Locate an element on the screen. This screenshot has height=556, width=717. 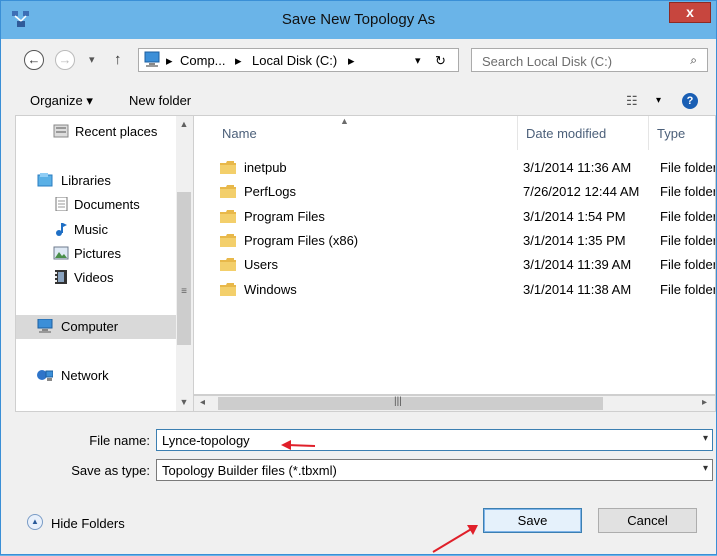
nav-label: Network is located at coordinates (85, 375).